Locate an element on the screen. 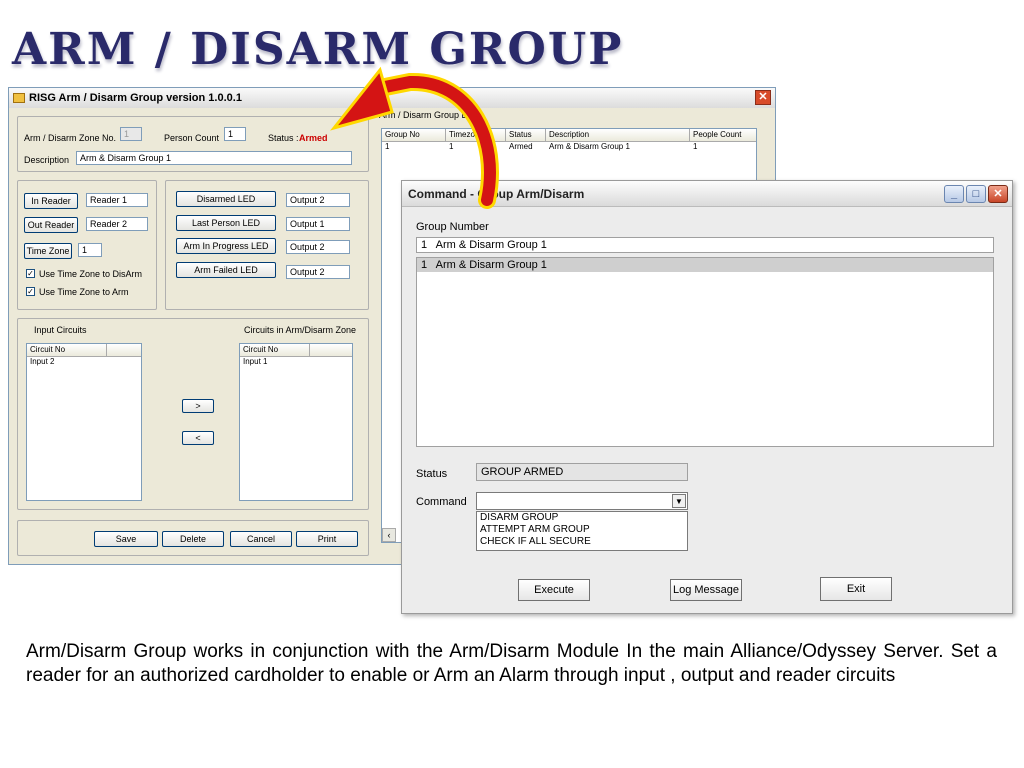  cancel-button: Cancel is located at coordinates (261, 539).